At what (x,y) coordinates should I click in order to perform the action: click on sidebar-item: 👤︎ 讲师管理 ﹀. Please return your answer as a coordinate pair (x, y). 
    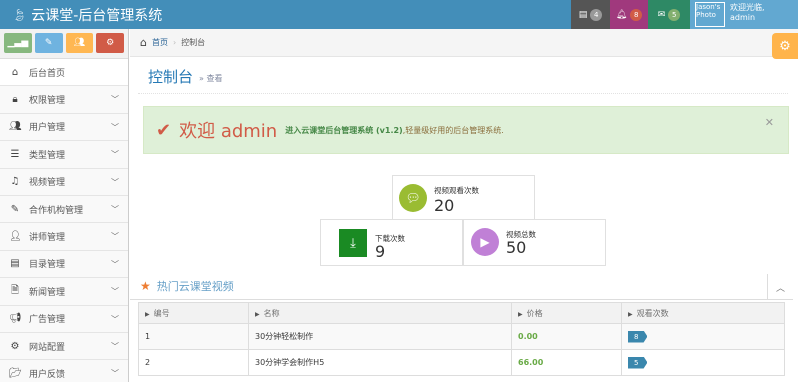
    Looking at the image, I should click on (64, 237).